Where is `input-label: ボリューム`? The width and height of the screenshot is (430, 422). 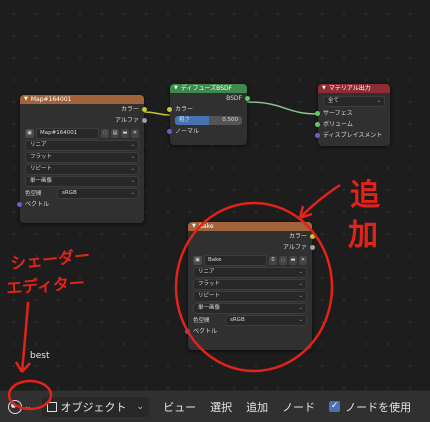
input-label: ボリューム is located at coordinates (338, 124).